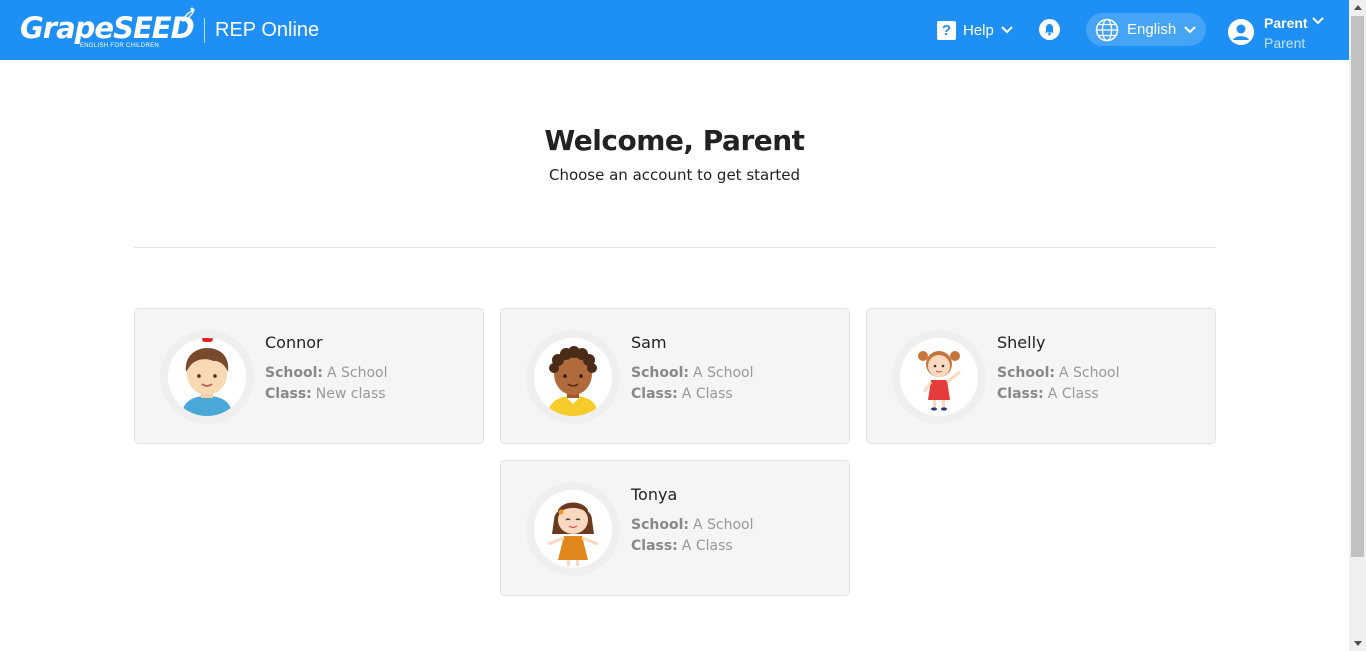 This screenshot has width=1366, height=651. Describe the element at coordinates (675, 247) in the screenshot. I see `section-divider` at that location.